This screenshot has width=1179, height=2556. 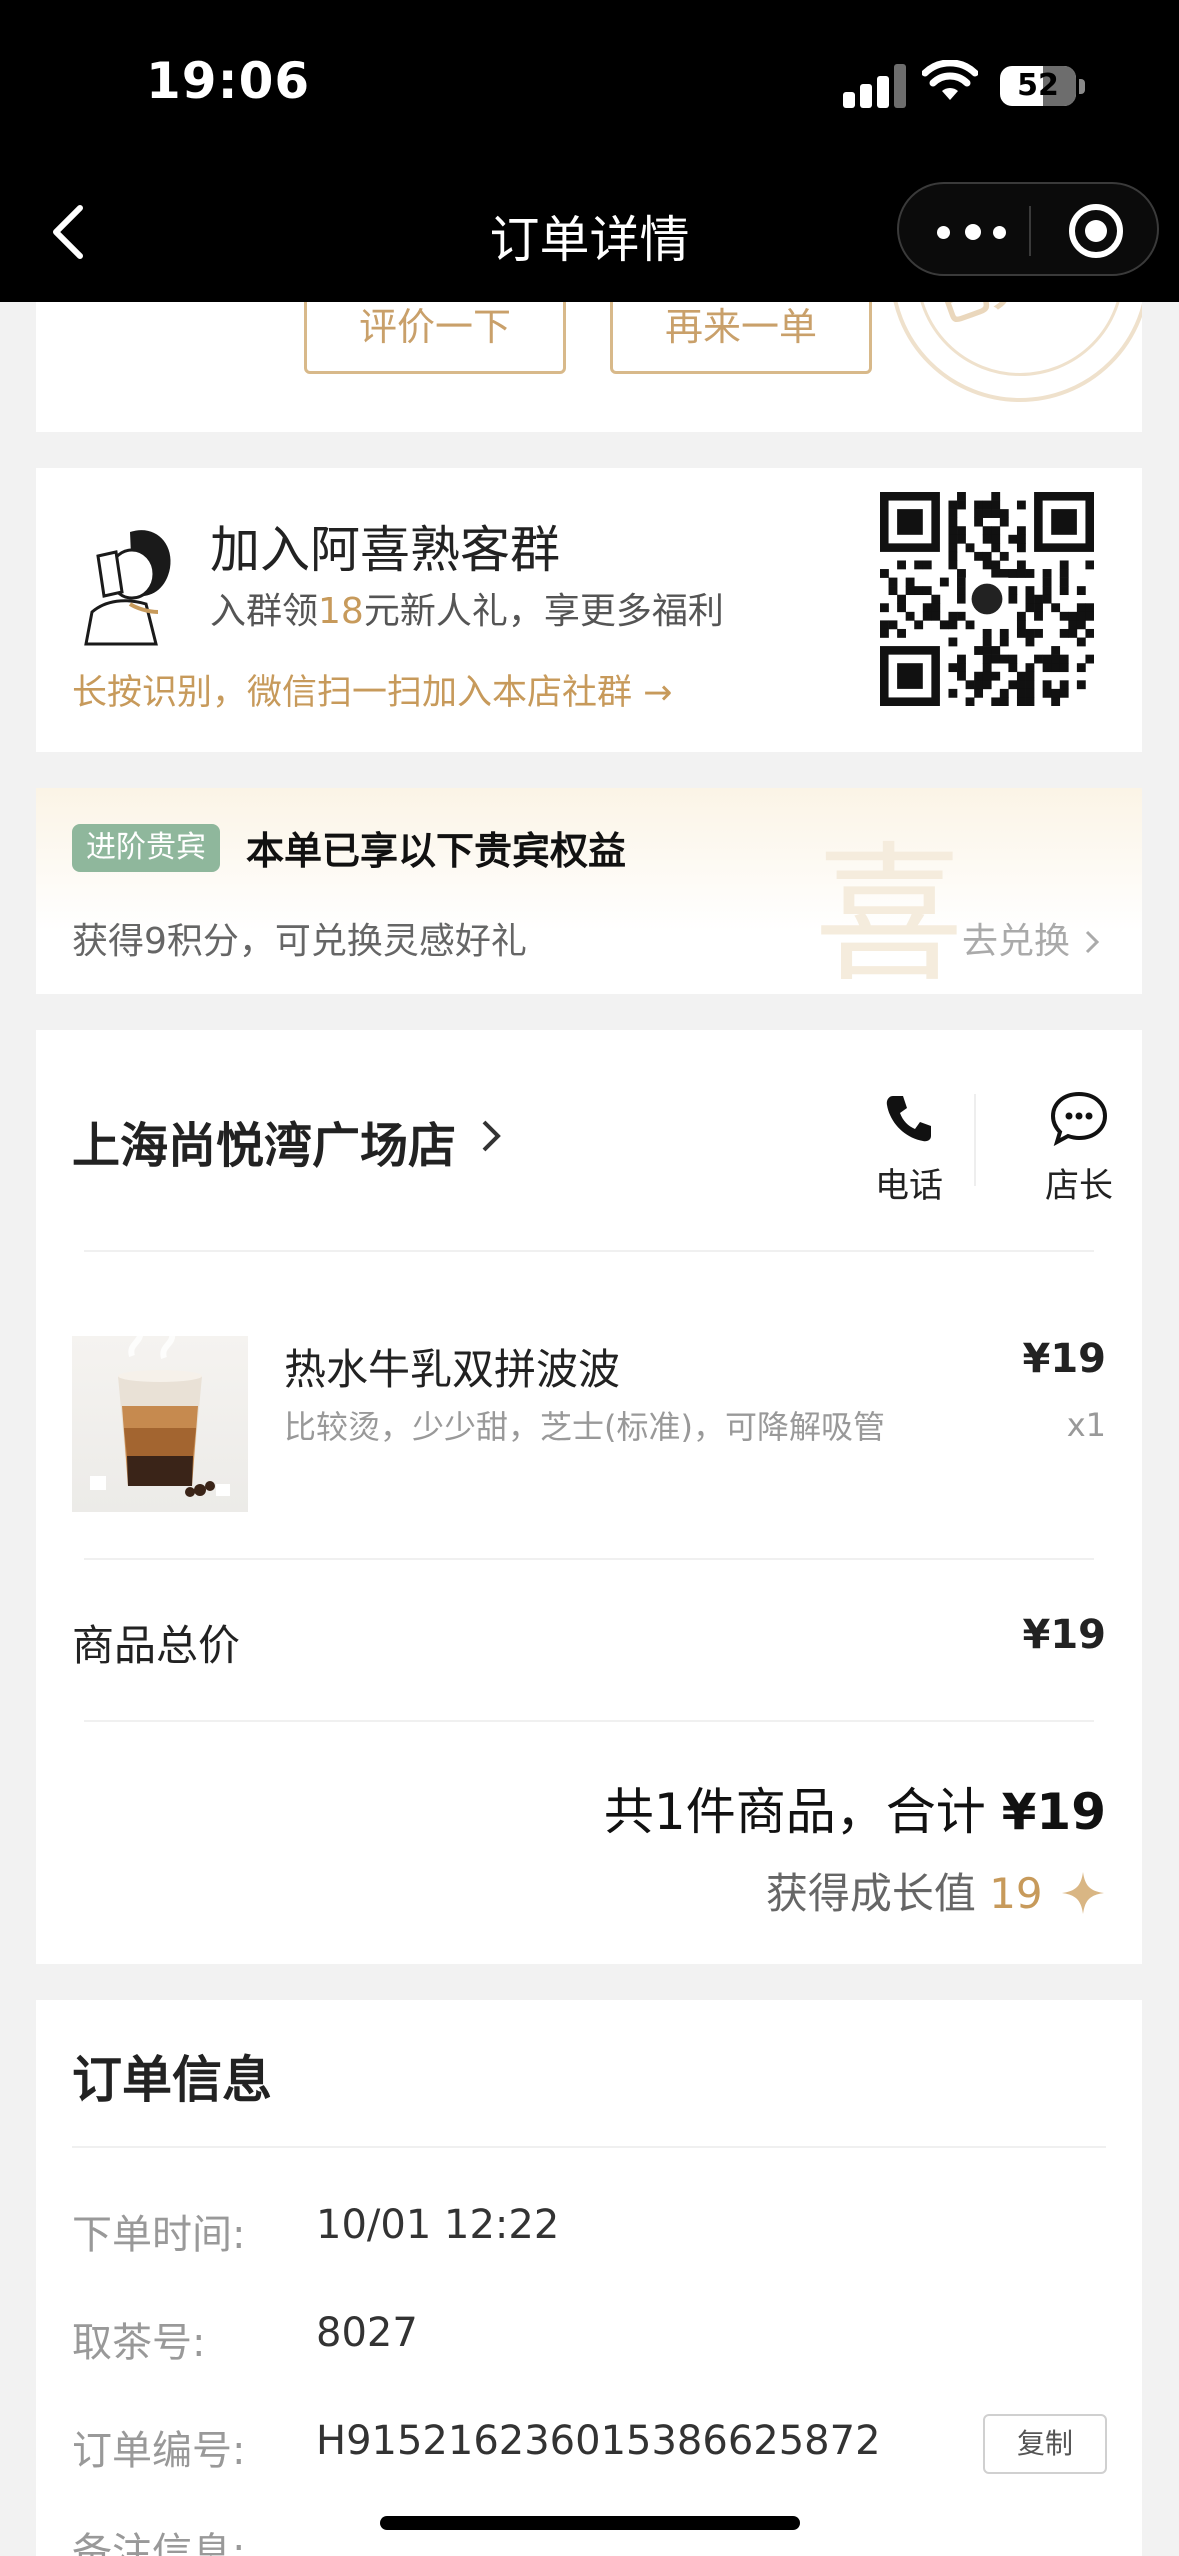 I want to click on vip-title: 本单已享以下贵宾权益, so click(x=436, y=851).